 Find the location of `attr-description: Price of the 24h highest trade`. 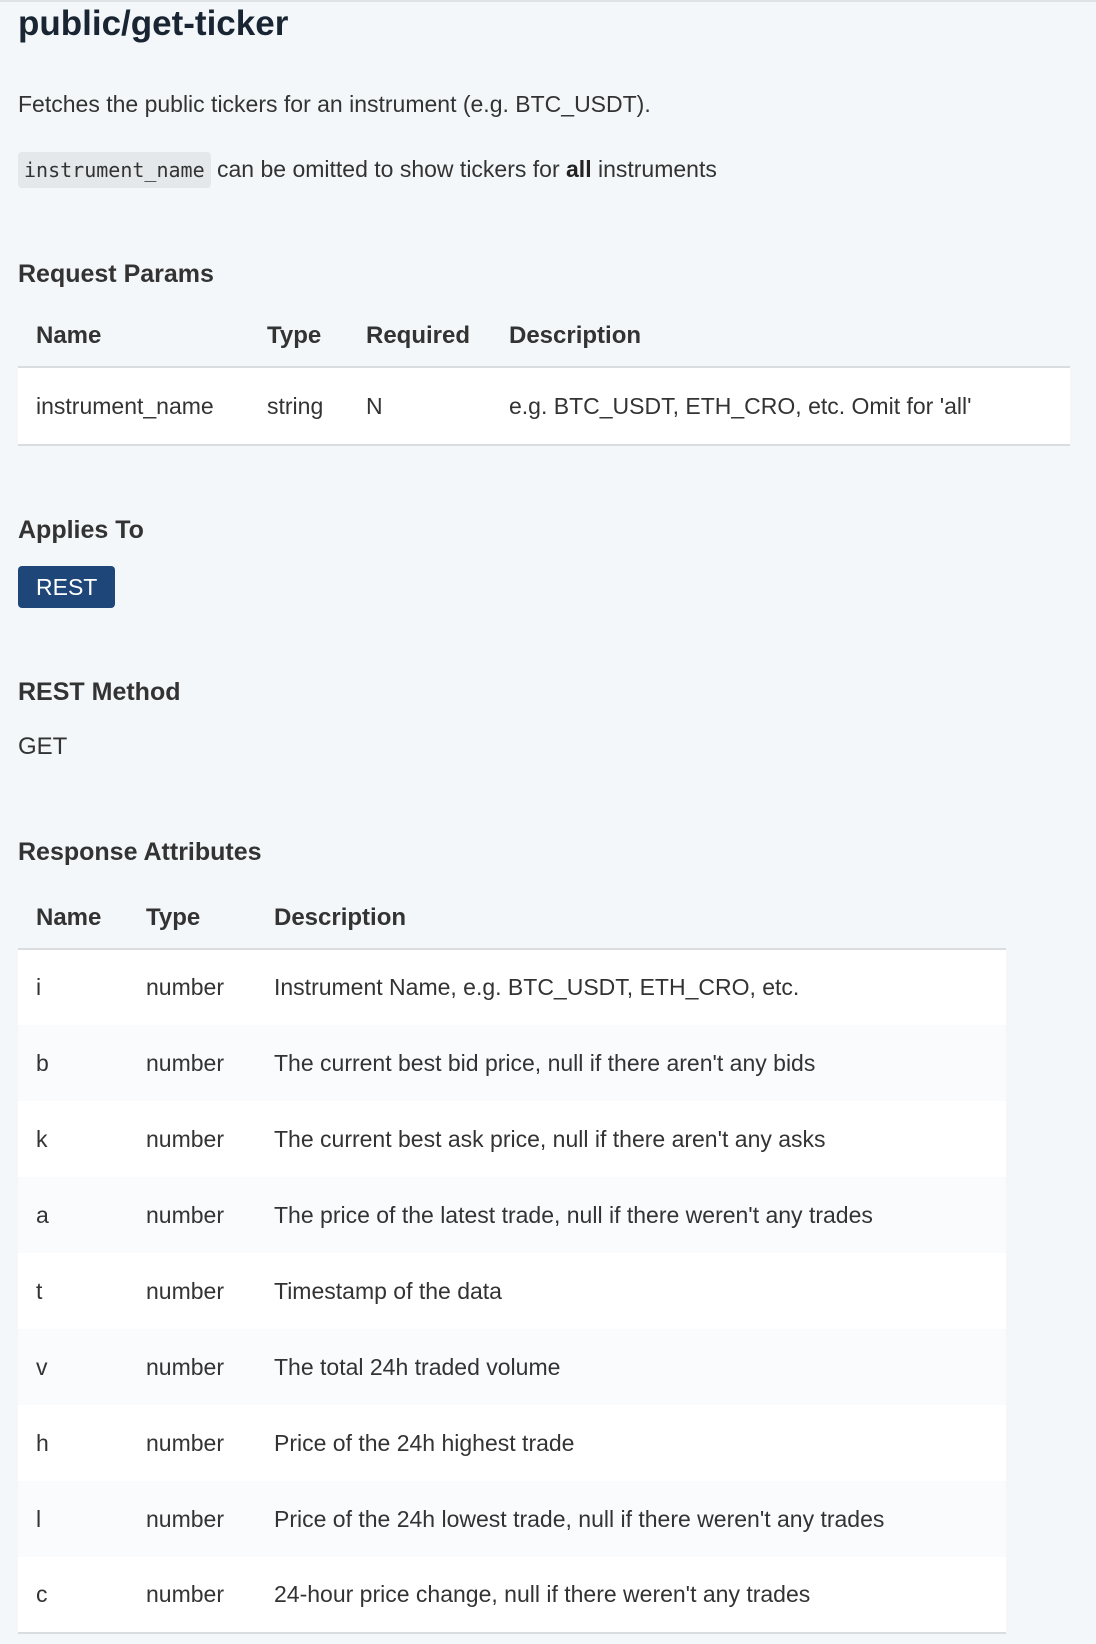

attr-description: Price of the 24h highest trade is located at coordinates (424, 1442).